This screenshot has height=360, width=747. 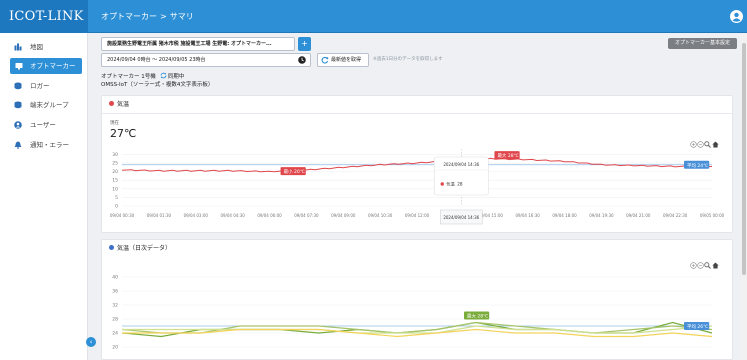 I want to click on y-tick-label: 0, so click(x=116, y=207).